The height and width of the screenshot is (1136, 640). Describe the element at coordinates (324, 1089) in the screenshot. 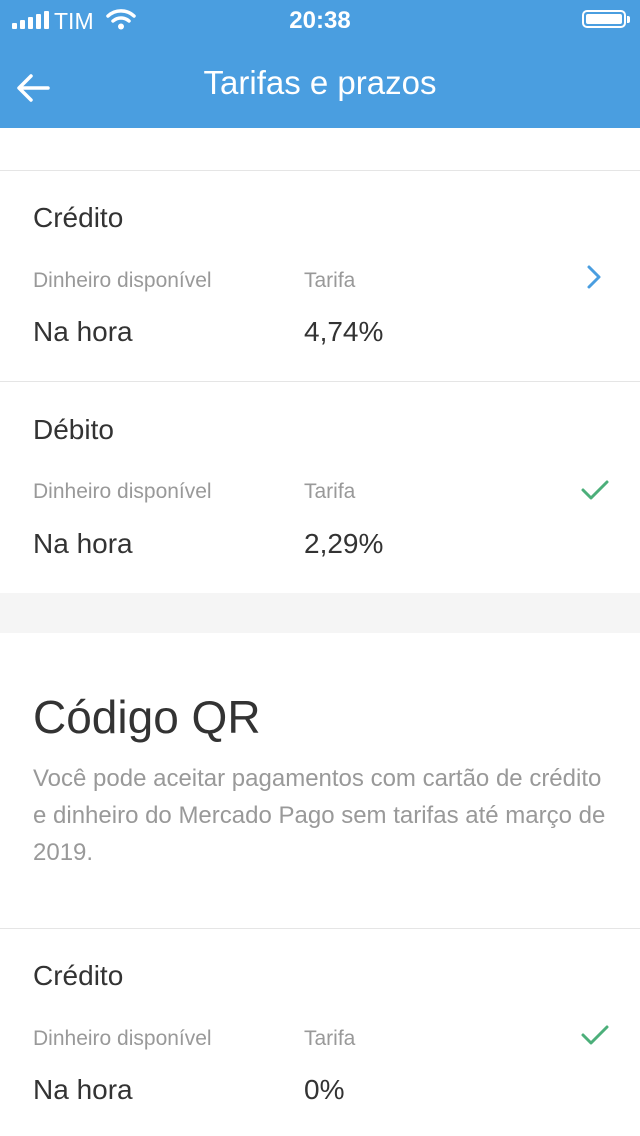

I see `fee-value: 0%` at that location.